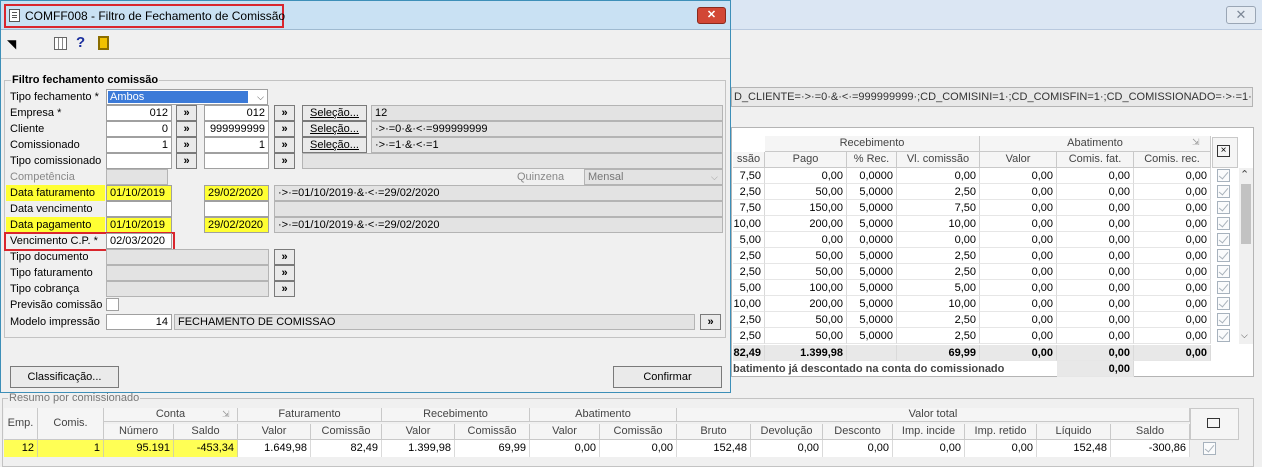 This screenshot has width=1262, height=467. Describe the element at coordinates (139, 432) in the screenshot. I see `summary-column-header: Número` at that location.